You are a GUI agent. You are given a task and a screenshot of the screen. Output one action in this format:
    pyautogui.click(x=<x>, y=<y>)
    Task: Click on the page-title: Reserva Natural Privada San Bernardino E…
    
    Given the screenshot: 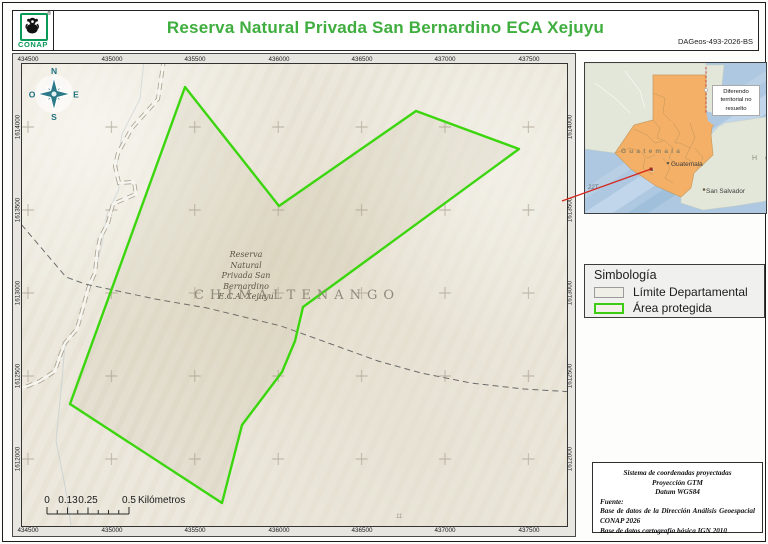 What is the action you would take?
    pyautogui.click(x=385, y=27)
    